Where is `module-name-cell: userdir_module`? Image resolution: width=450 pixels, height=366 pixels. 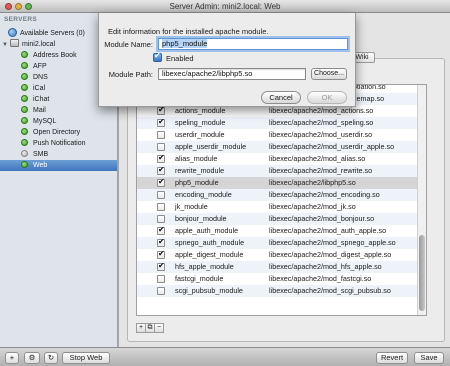
module-name-cell: userdir_module is located at coordinates (200, 134).